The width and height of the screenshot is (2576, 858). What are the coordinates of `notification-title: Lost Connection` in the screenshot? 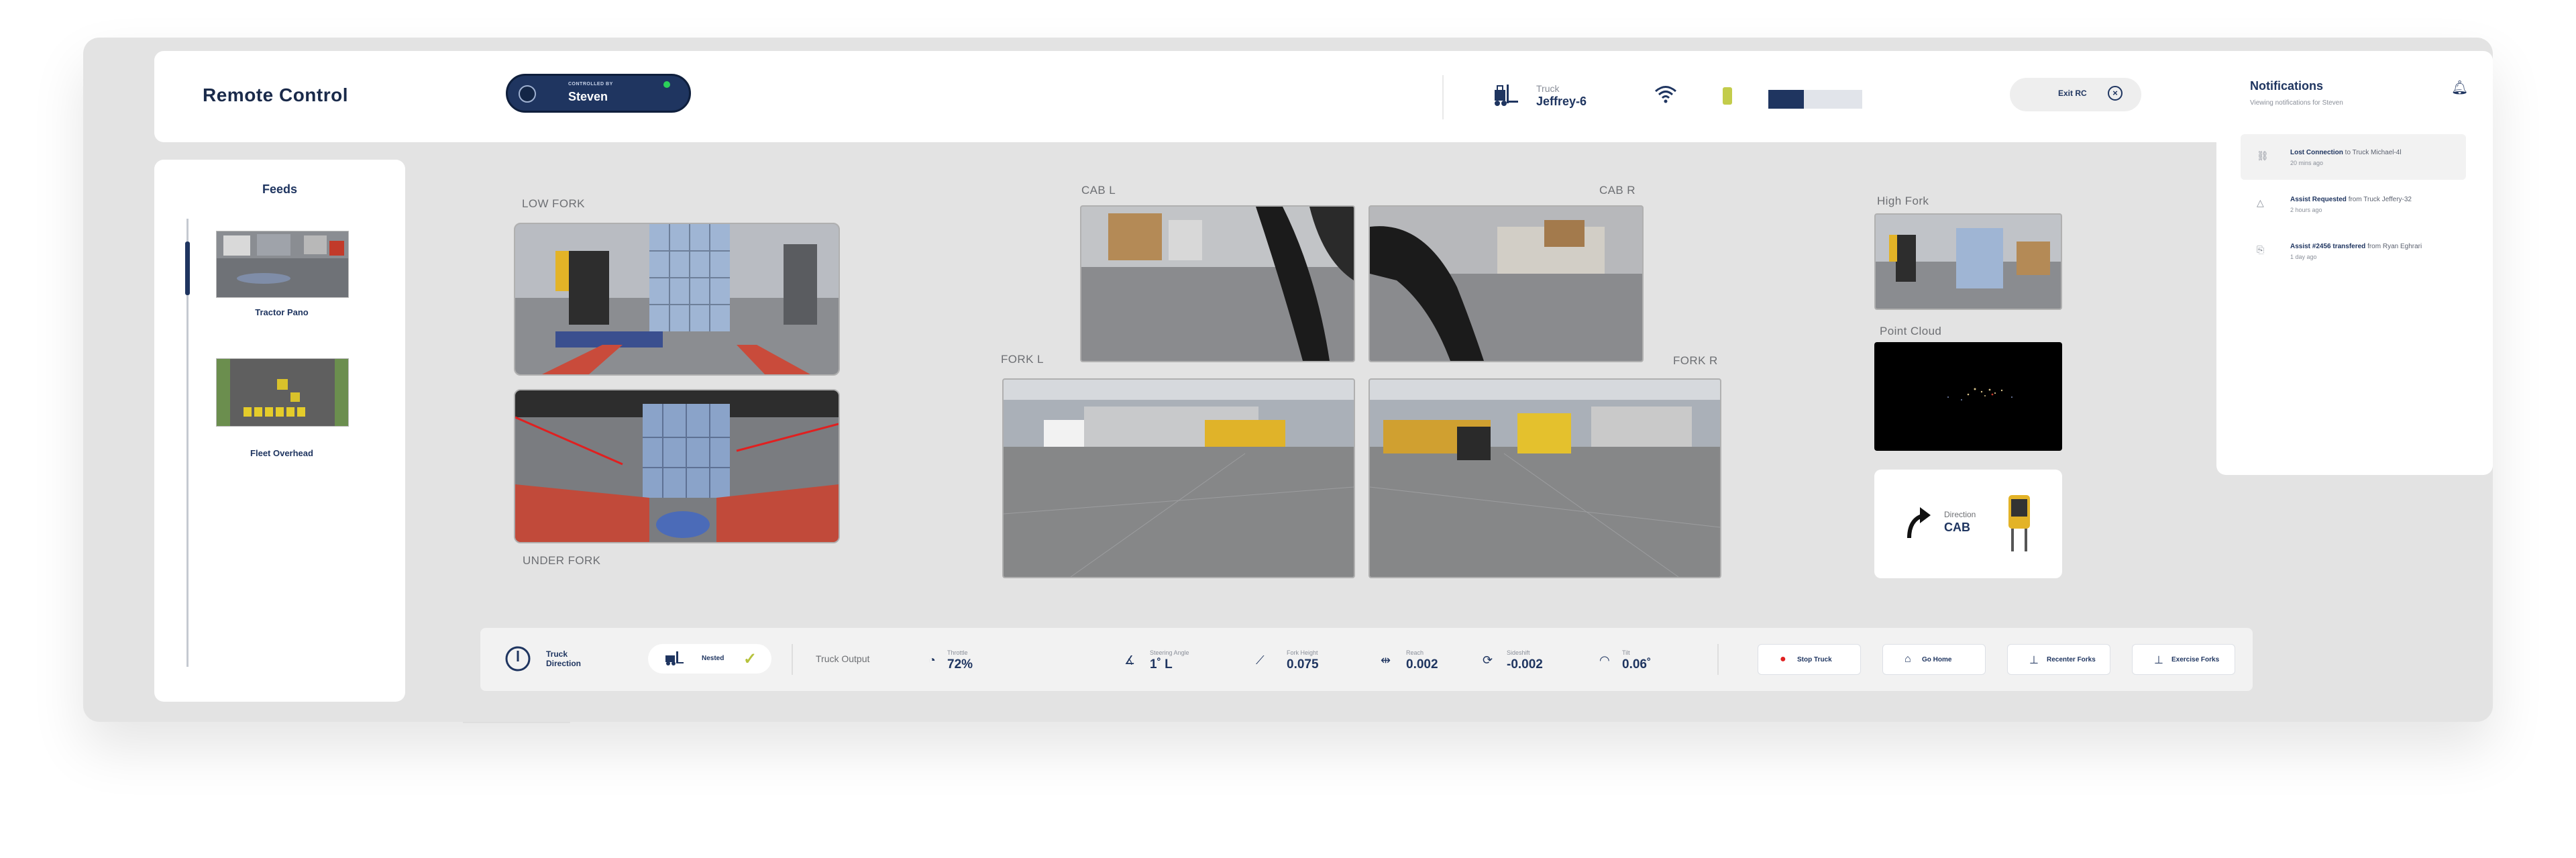 It's located at (2316, 152).